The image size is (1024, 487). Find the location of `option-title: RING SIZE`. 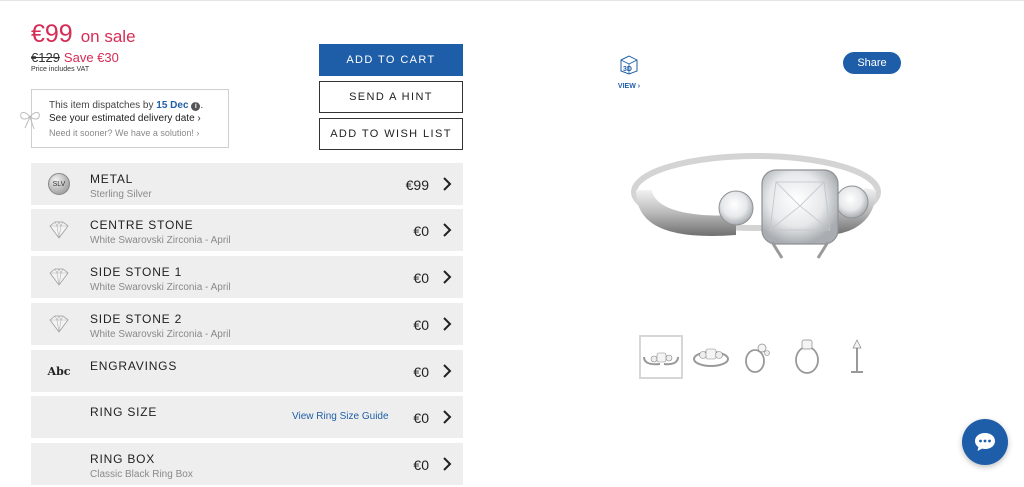

option-title: RING SIZE is located at coordinates (124, 412).